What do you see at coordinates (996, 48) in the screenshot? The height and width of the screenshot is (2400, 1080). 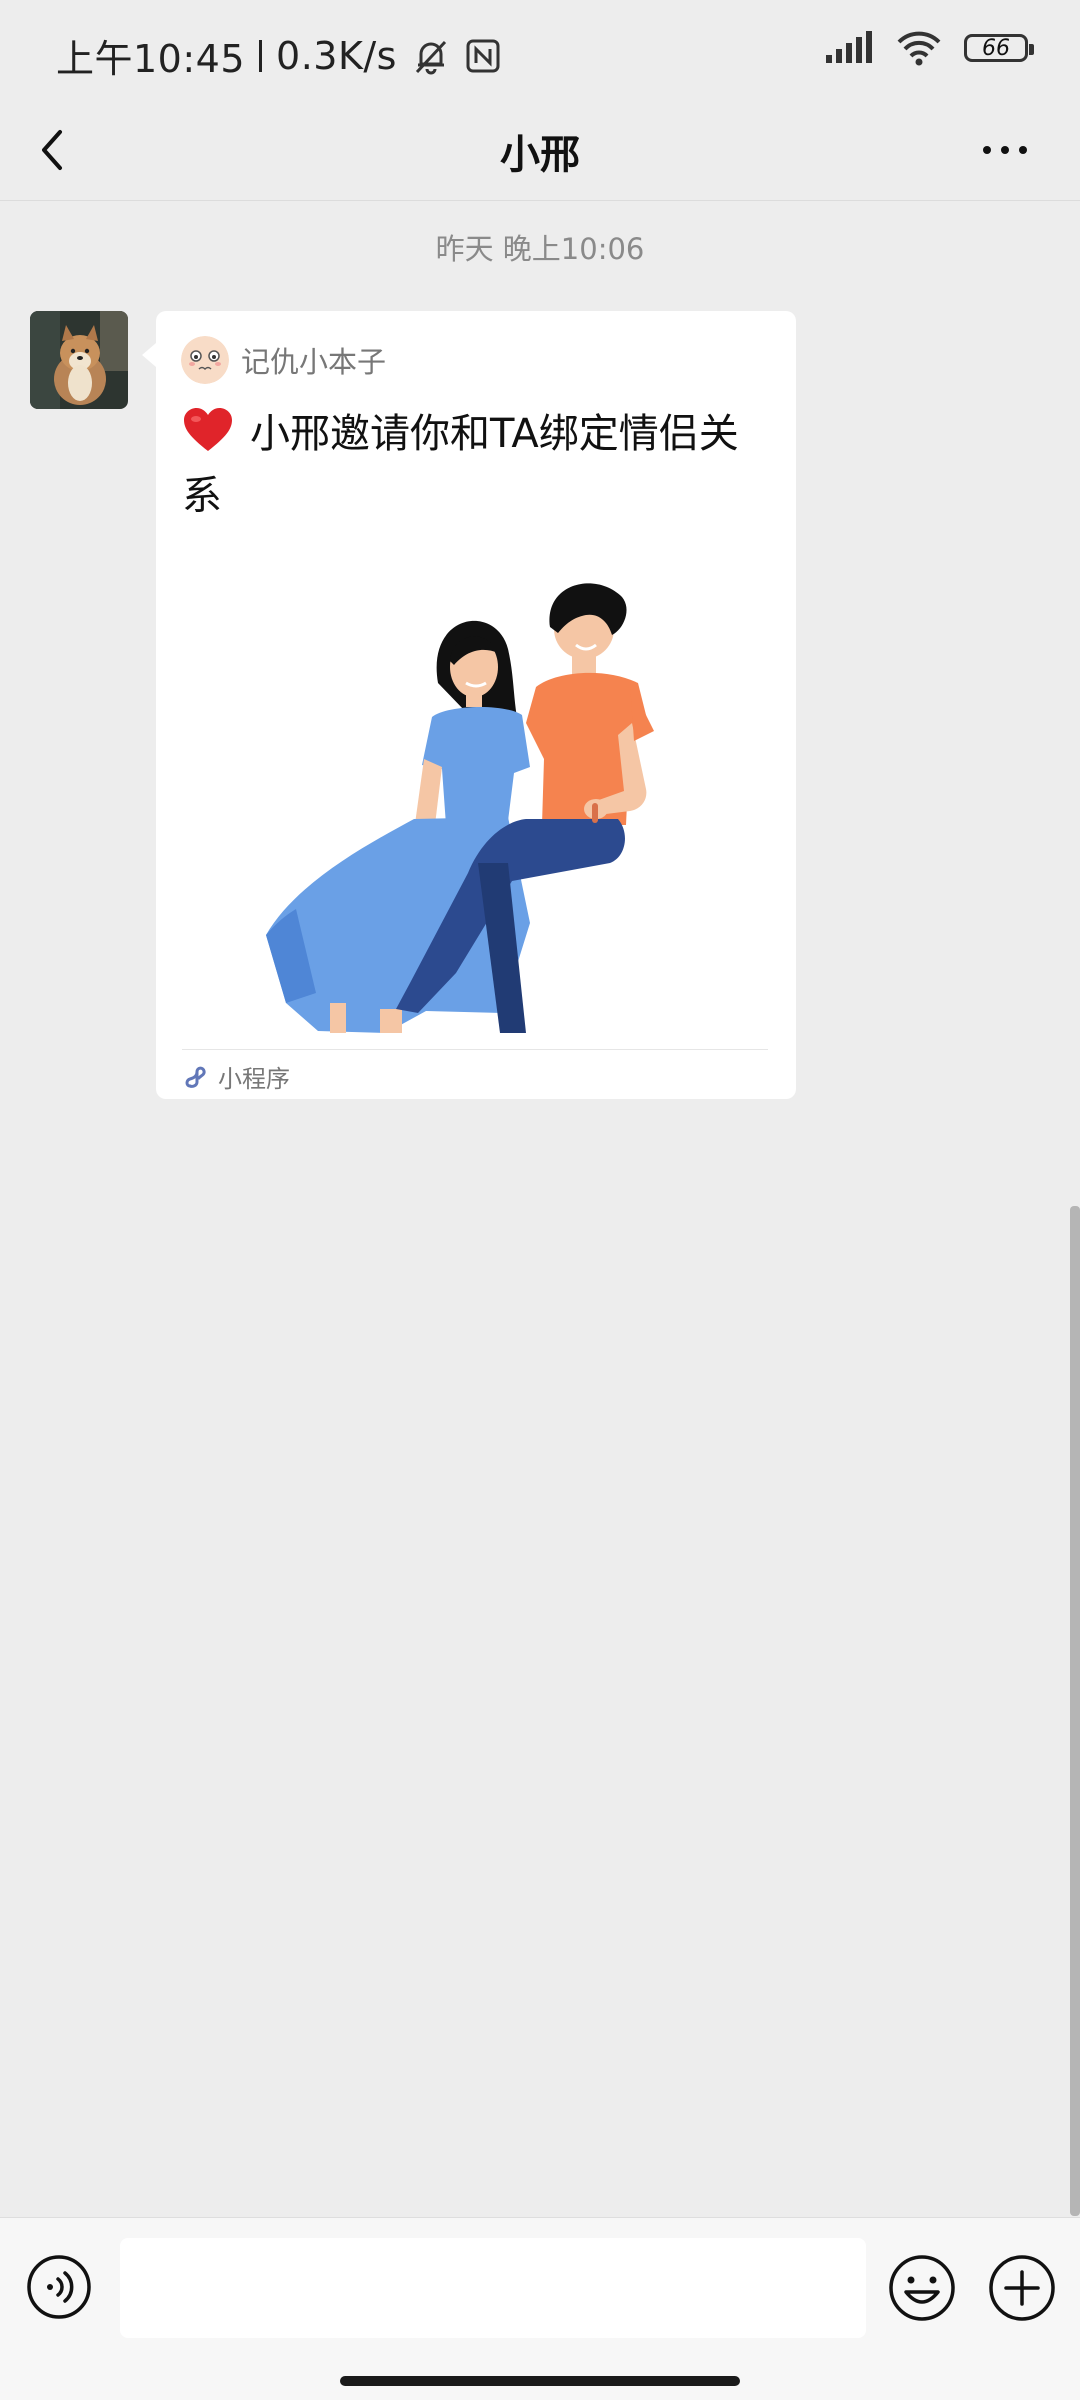 I see `battery-level: 66` at bounding box center [996, 48].